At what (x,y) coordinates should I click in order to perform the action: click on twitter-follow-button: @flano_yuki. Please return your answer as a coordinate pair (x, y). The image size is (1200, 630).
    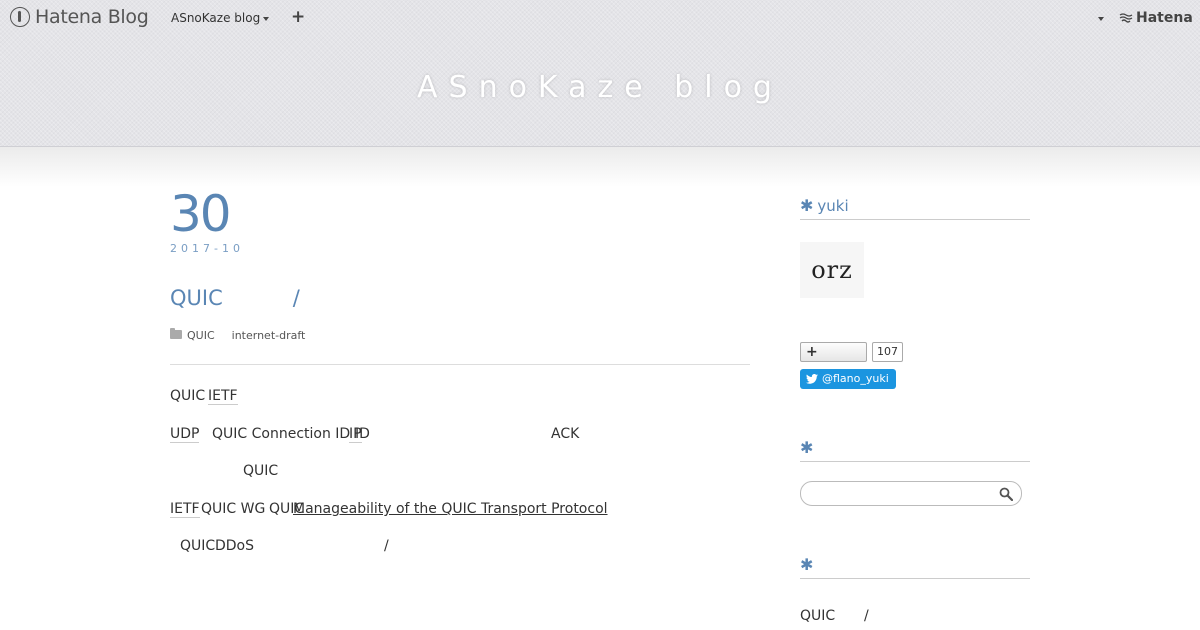
    Looking at the image, I should click on (848, 379).